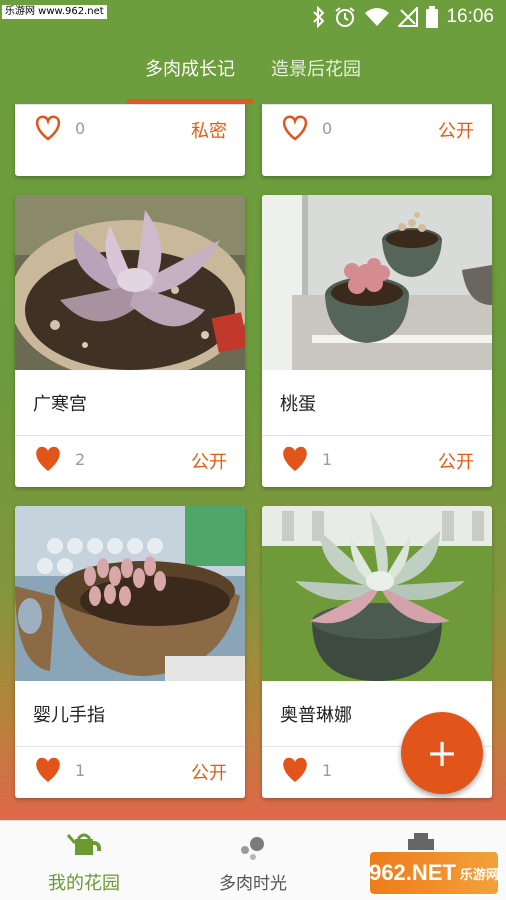 Image resolution: width=506 pixels, height=900 pixels. Describe the element at coordinates (470, 16) in the screenshot. I see `clock: 16:06` at that location.